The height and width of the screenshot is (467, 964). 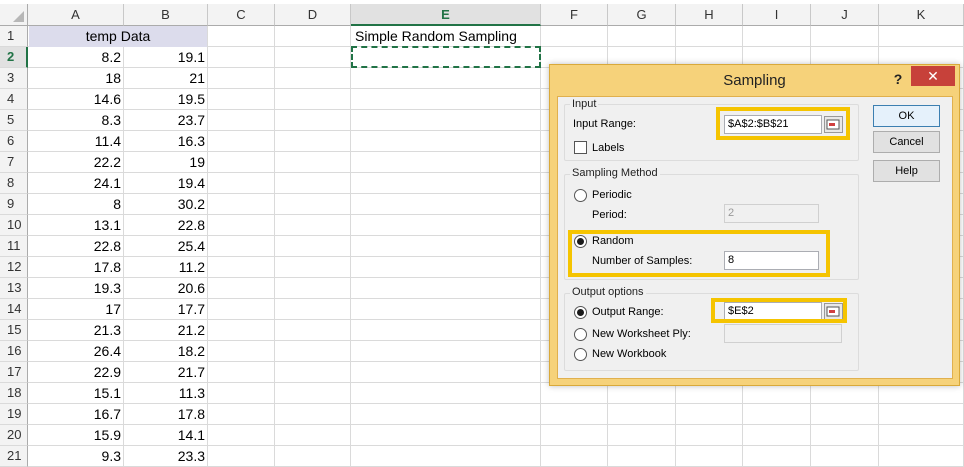 I want to click on table-cell: 19.3, so click(x=76, y=288).